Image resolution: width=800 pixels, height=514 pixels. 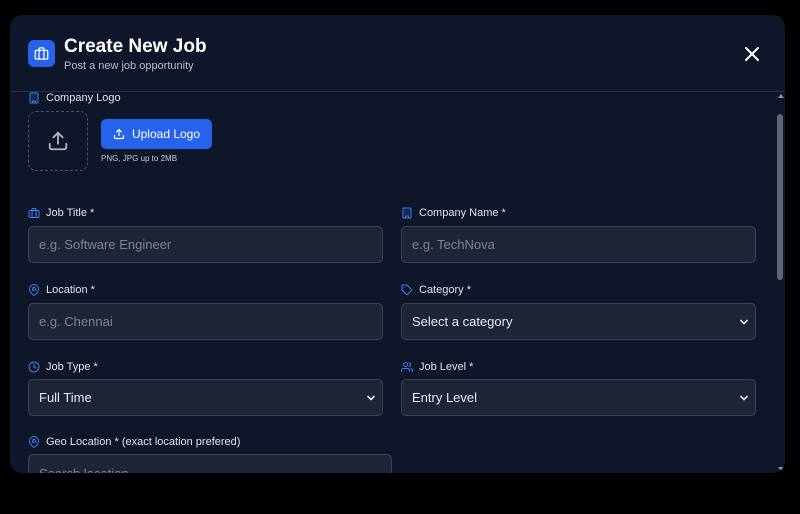 I want to click on company-name-label: Company Name *, so click(x=453, y=213).